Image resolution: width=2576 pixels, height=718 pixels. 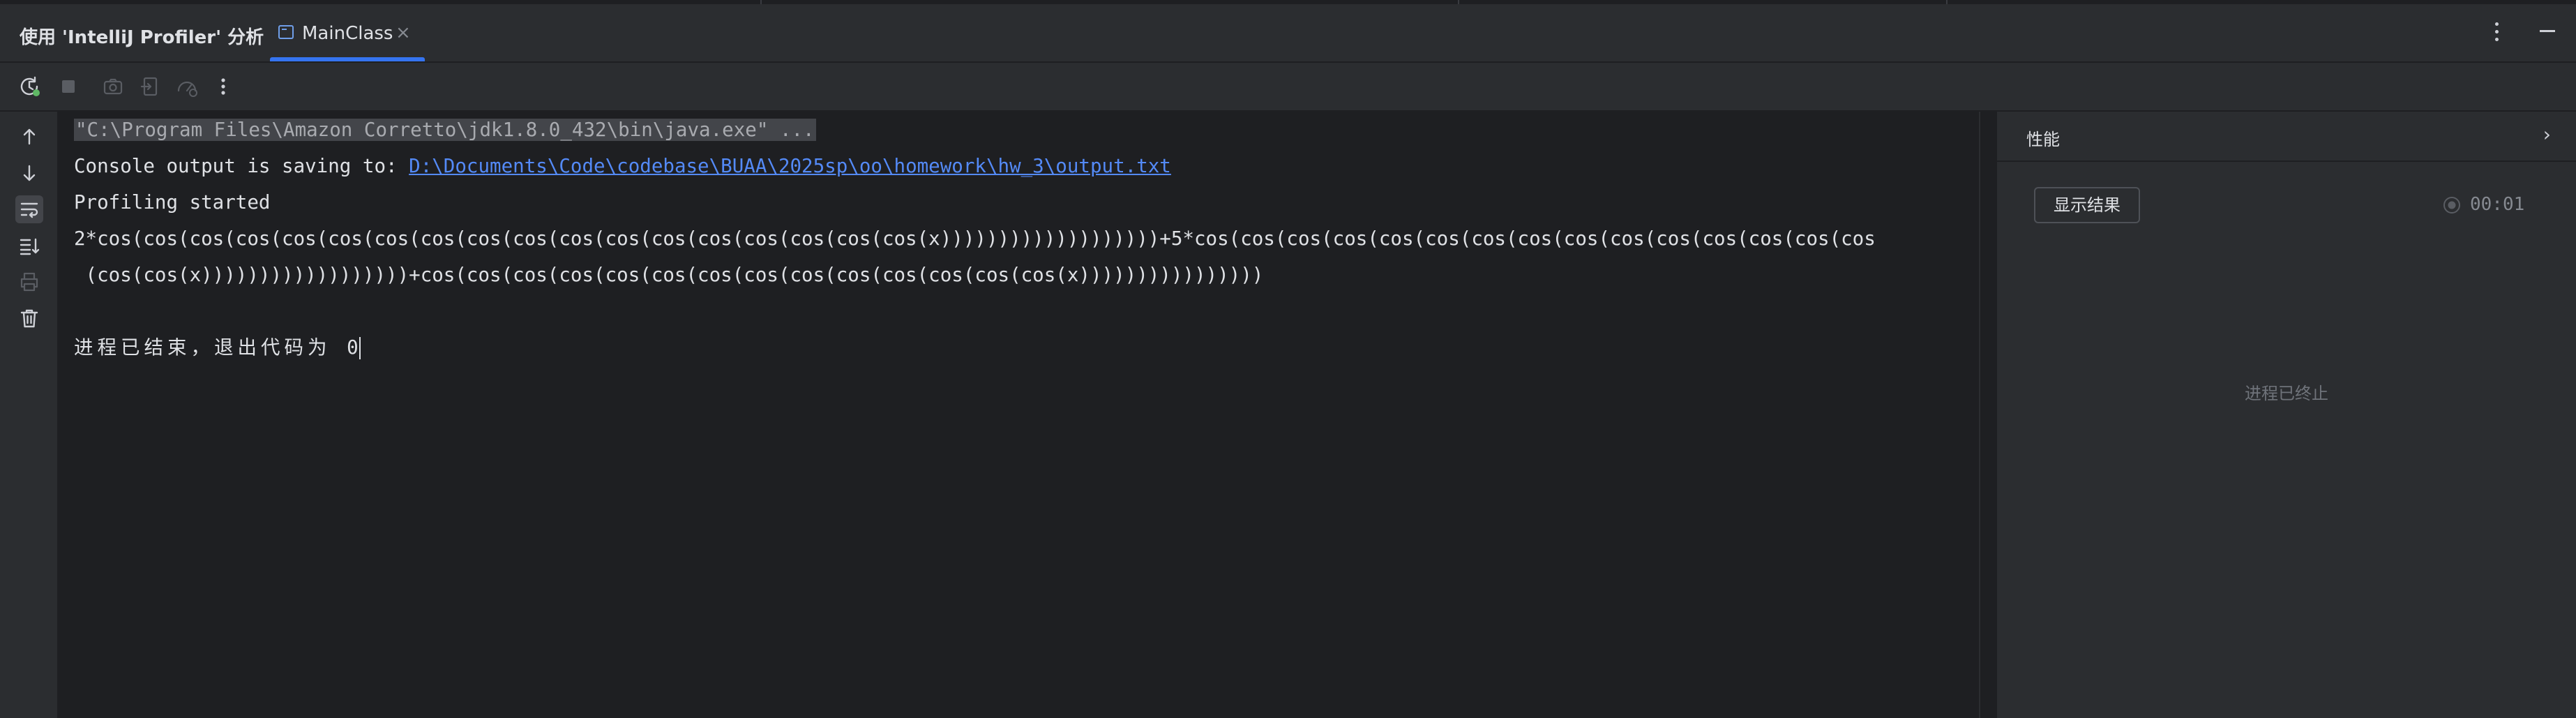 What do you see at coordinates (29, 209) in the screenshot?
I see `soft-wrap-icon` at bounding box center [29, 209].